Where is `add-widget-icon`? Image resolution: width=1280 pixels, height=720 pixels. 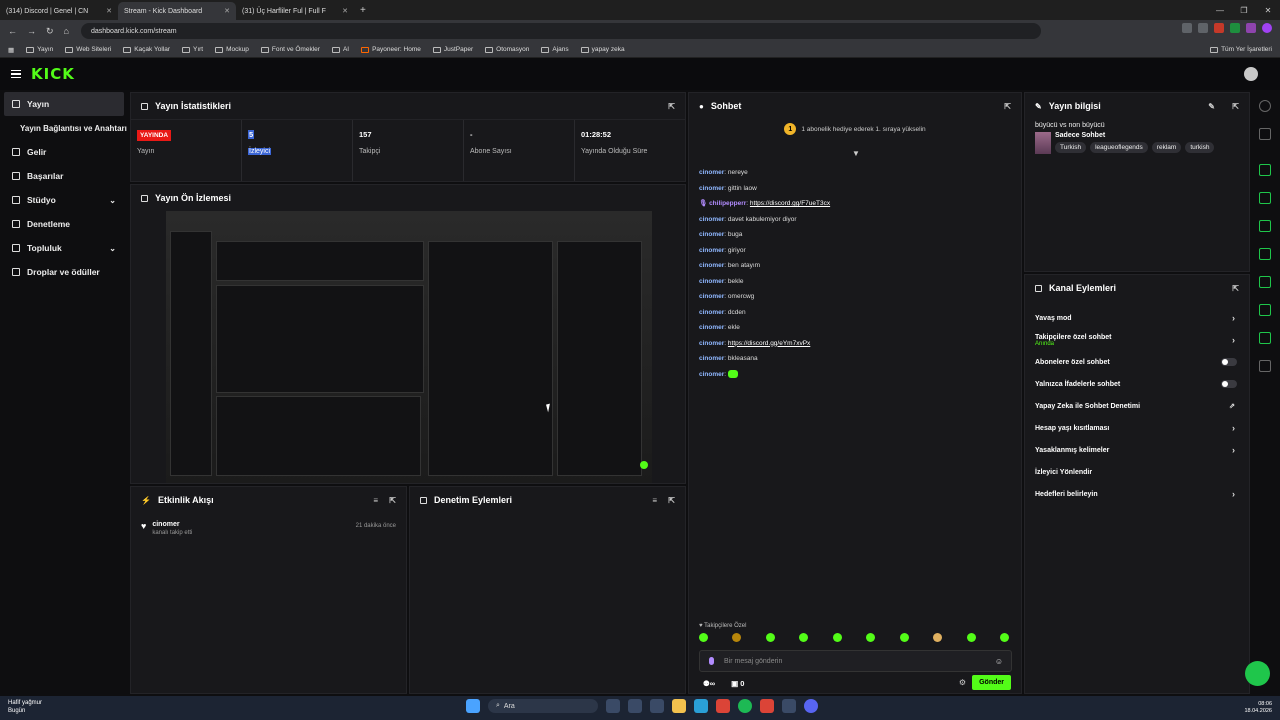 add-widget-icon is located at coordinates (1265, 366).